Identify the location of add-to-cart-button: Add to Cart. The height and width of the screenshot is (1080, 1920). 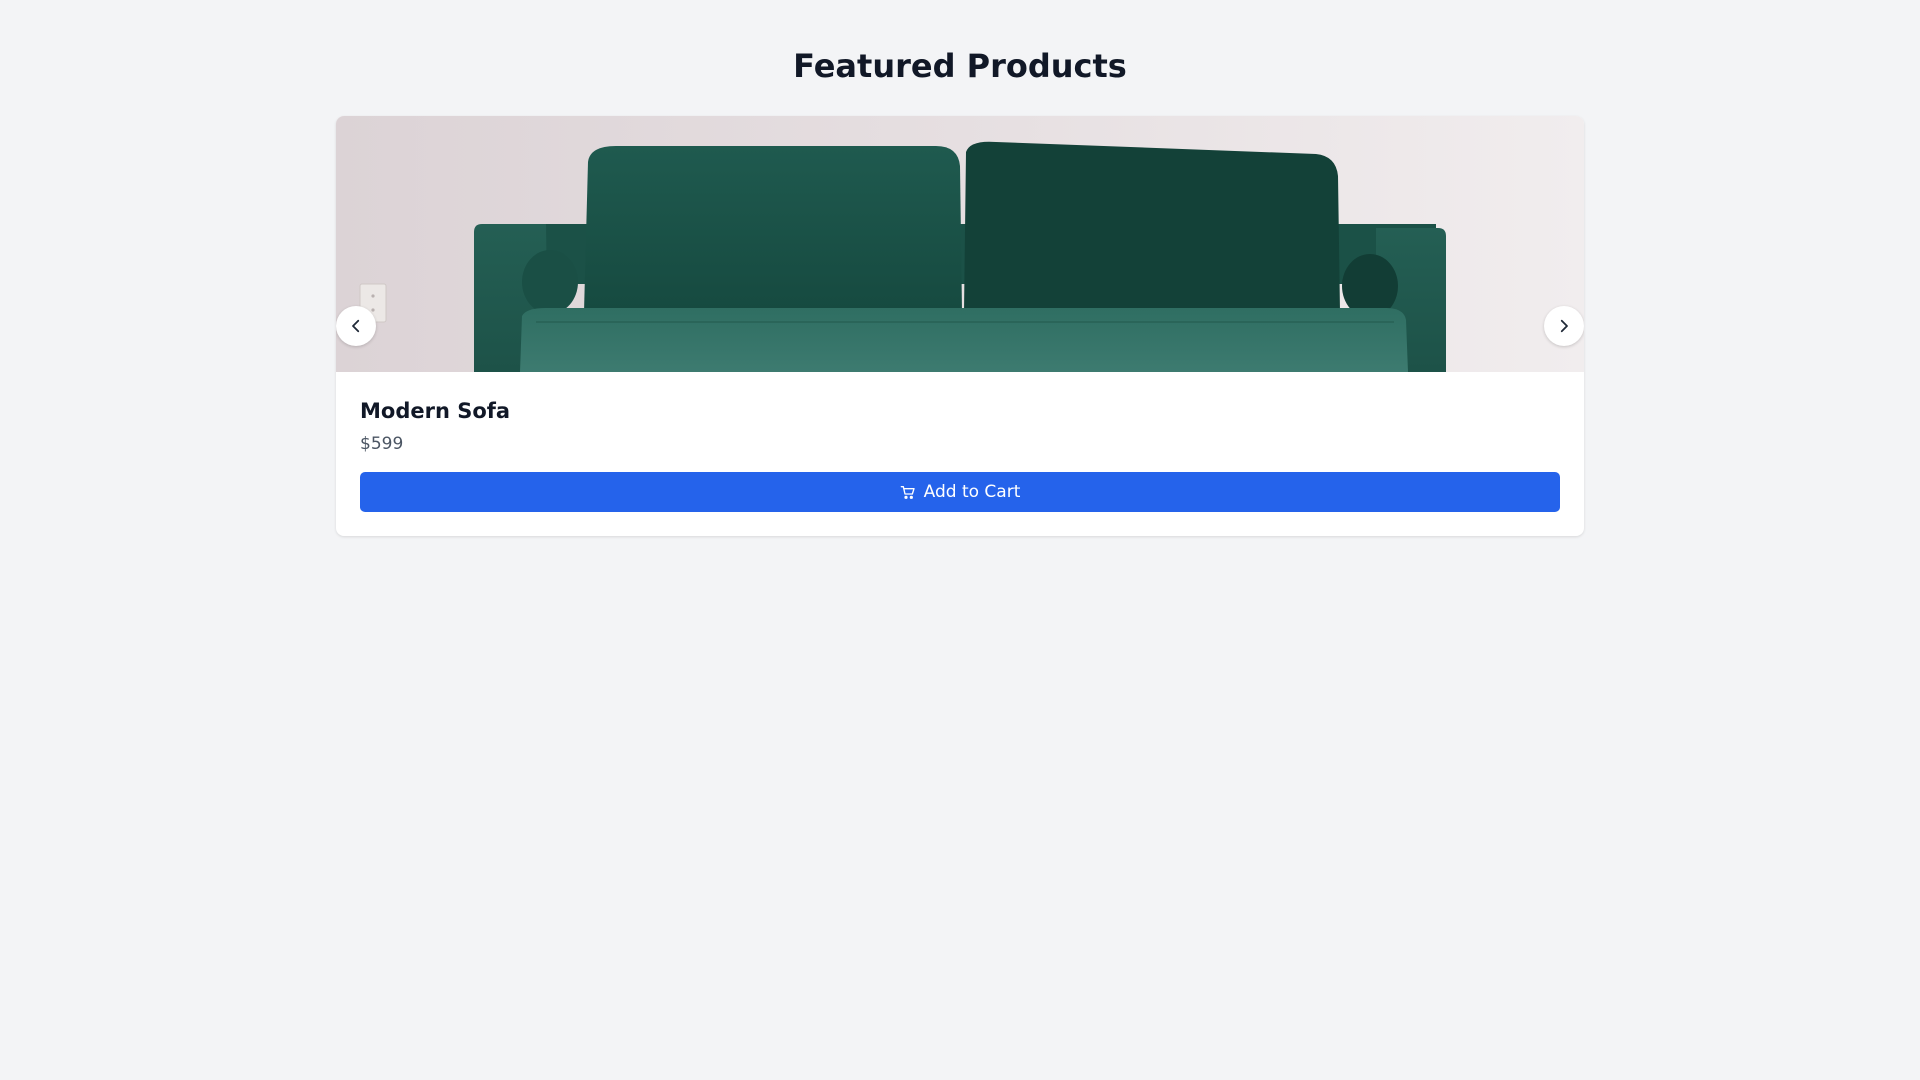
(960, 492).